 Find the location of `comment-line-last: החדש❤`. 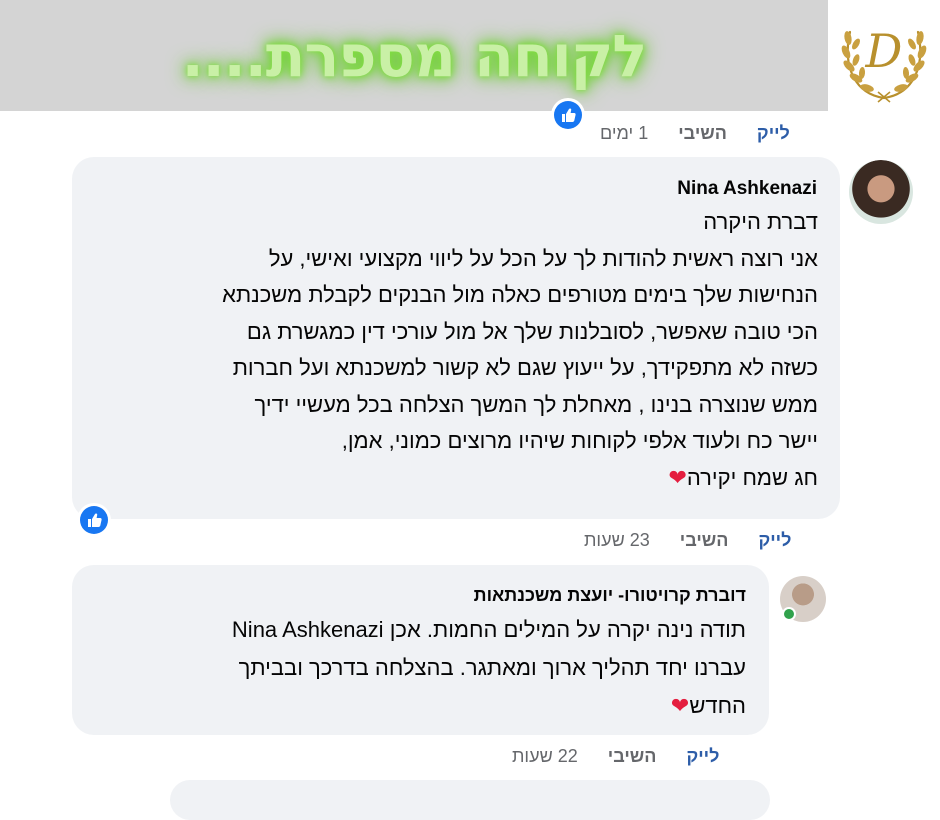

comment-line-last: החדש❤ is located at coordinates (489, 706).